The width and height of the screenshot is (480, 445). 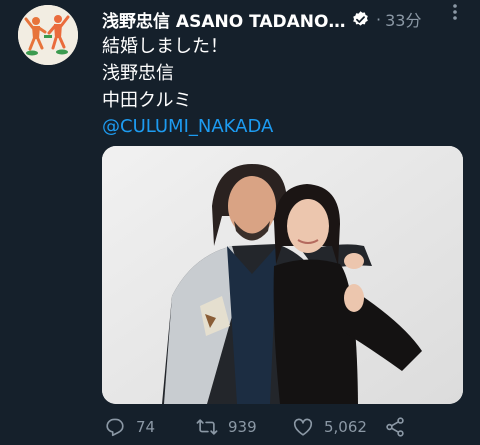 I want to click on tweet-header: 浅野忠信 ASANO TADANOBU · 33分, so click(x=288, y=19).